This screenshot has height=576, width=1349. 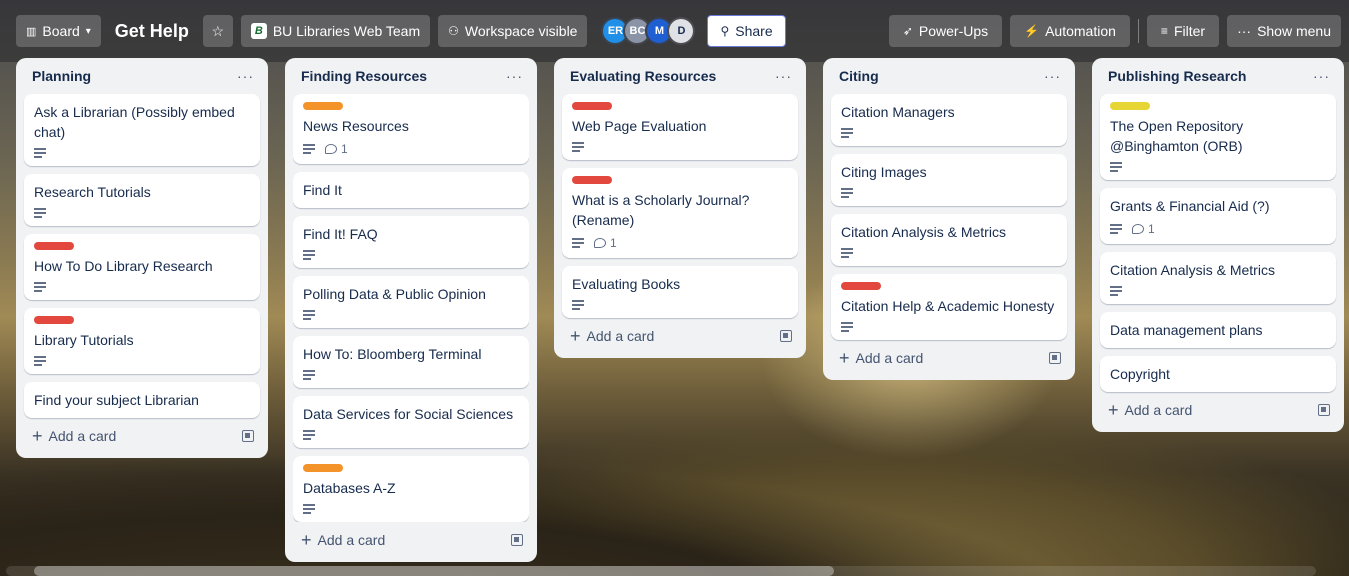 What do you see at coordinates (142, 436) in the screenshot?
I see `add-card-row: + Add a card` at bounding box center [142, 436].